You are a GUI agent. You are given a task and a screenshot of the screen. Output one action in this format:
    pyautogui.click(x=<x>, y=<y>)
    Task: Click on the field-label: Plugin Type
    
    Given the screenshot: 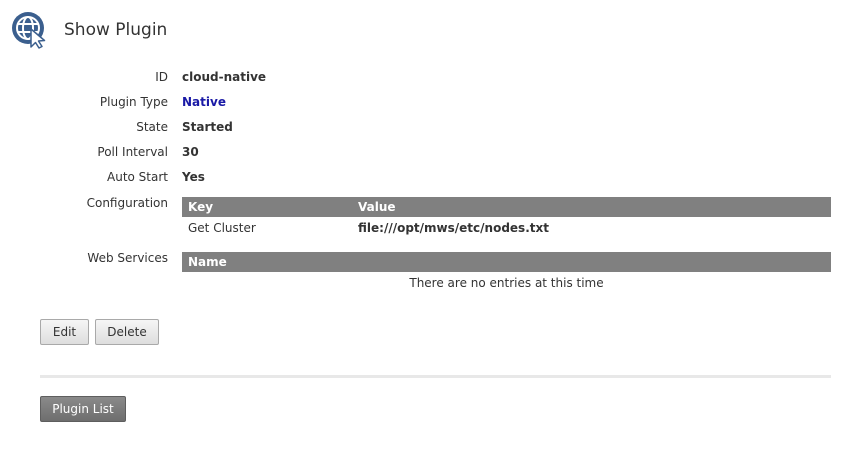 What is the action you would take?
    pyautogui.click(x=133, y=102)
    